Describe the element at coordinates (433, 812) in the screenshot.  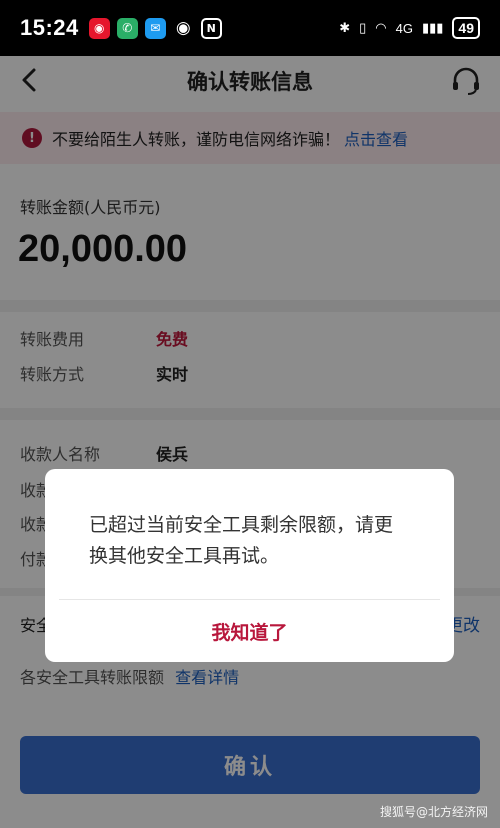
I see `watermark: 搜狐号@北方经济网` at that location.